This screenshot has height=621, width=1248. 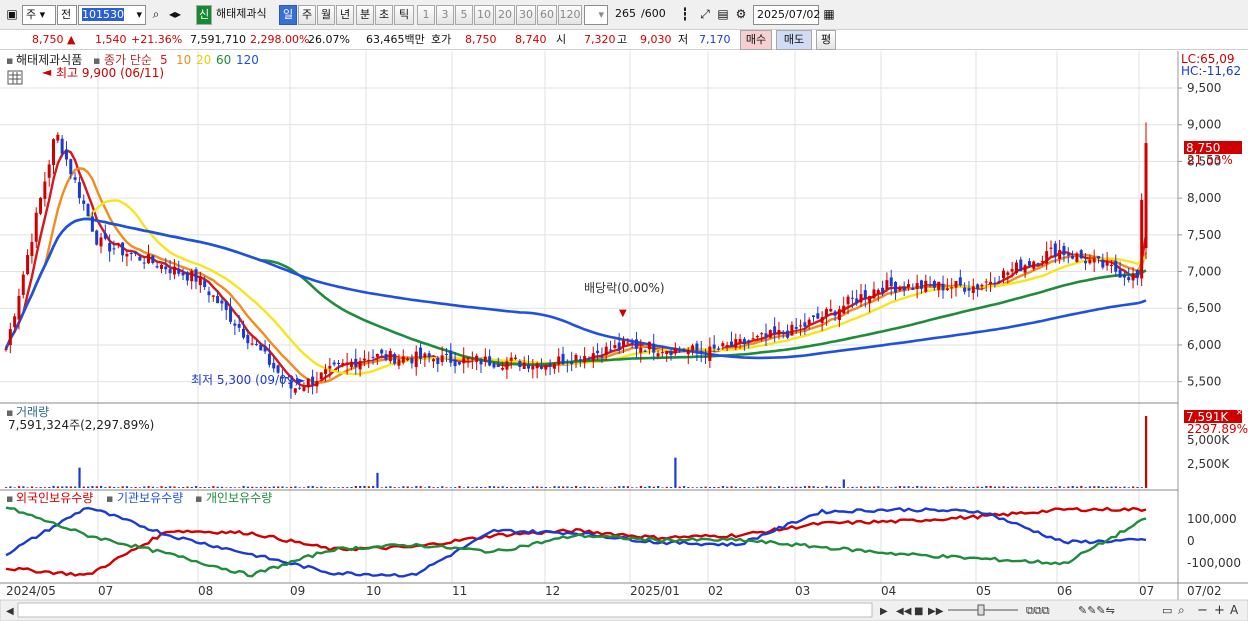 I want to click on new-badge: 신, so click(x=204, y=15).